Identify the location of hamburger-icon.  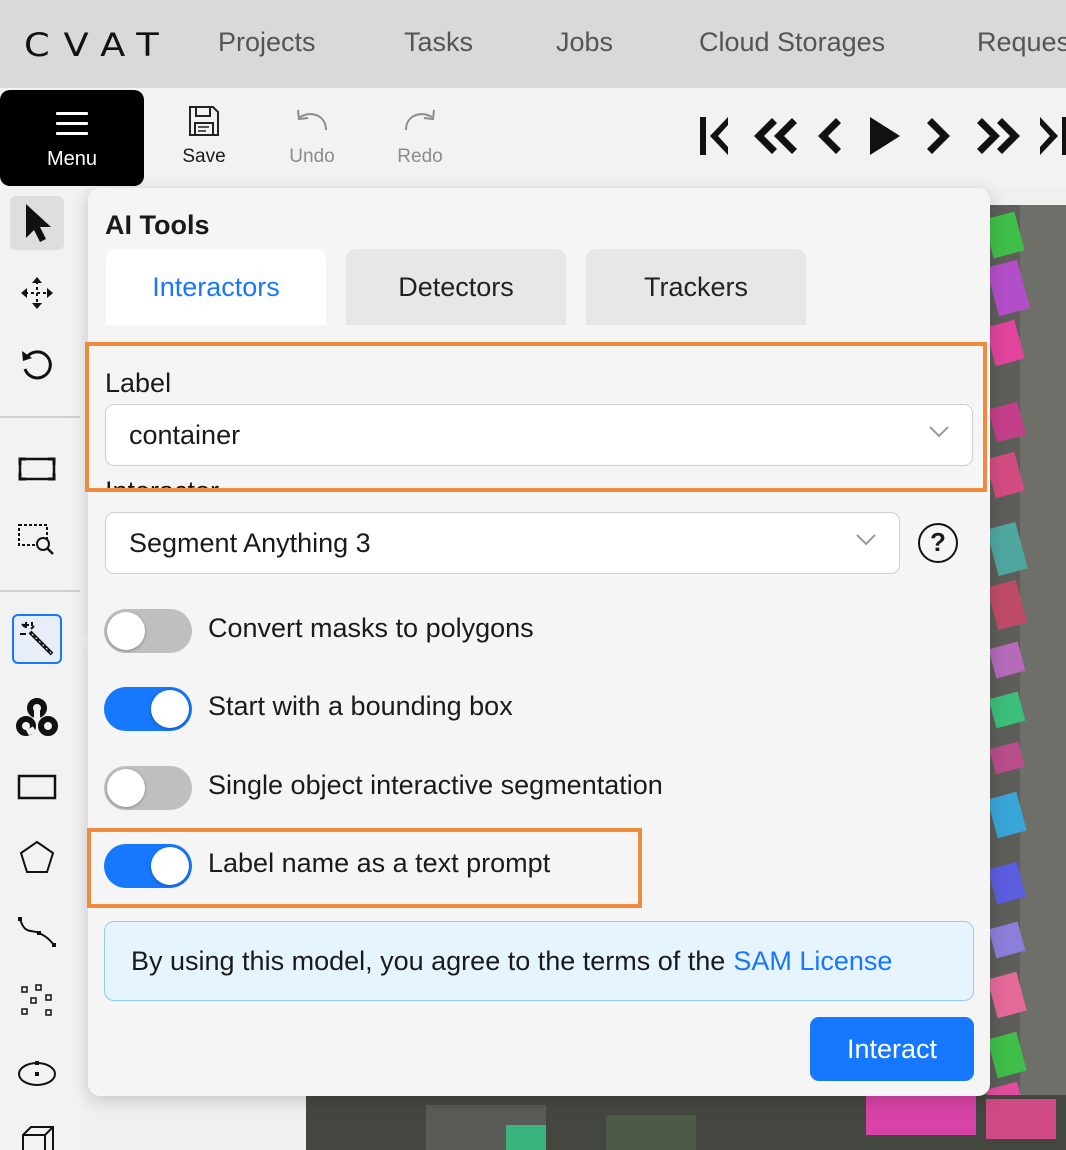
(72, 127).